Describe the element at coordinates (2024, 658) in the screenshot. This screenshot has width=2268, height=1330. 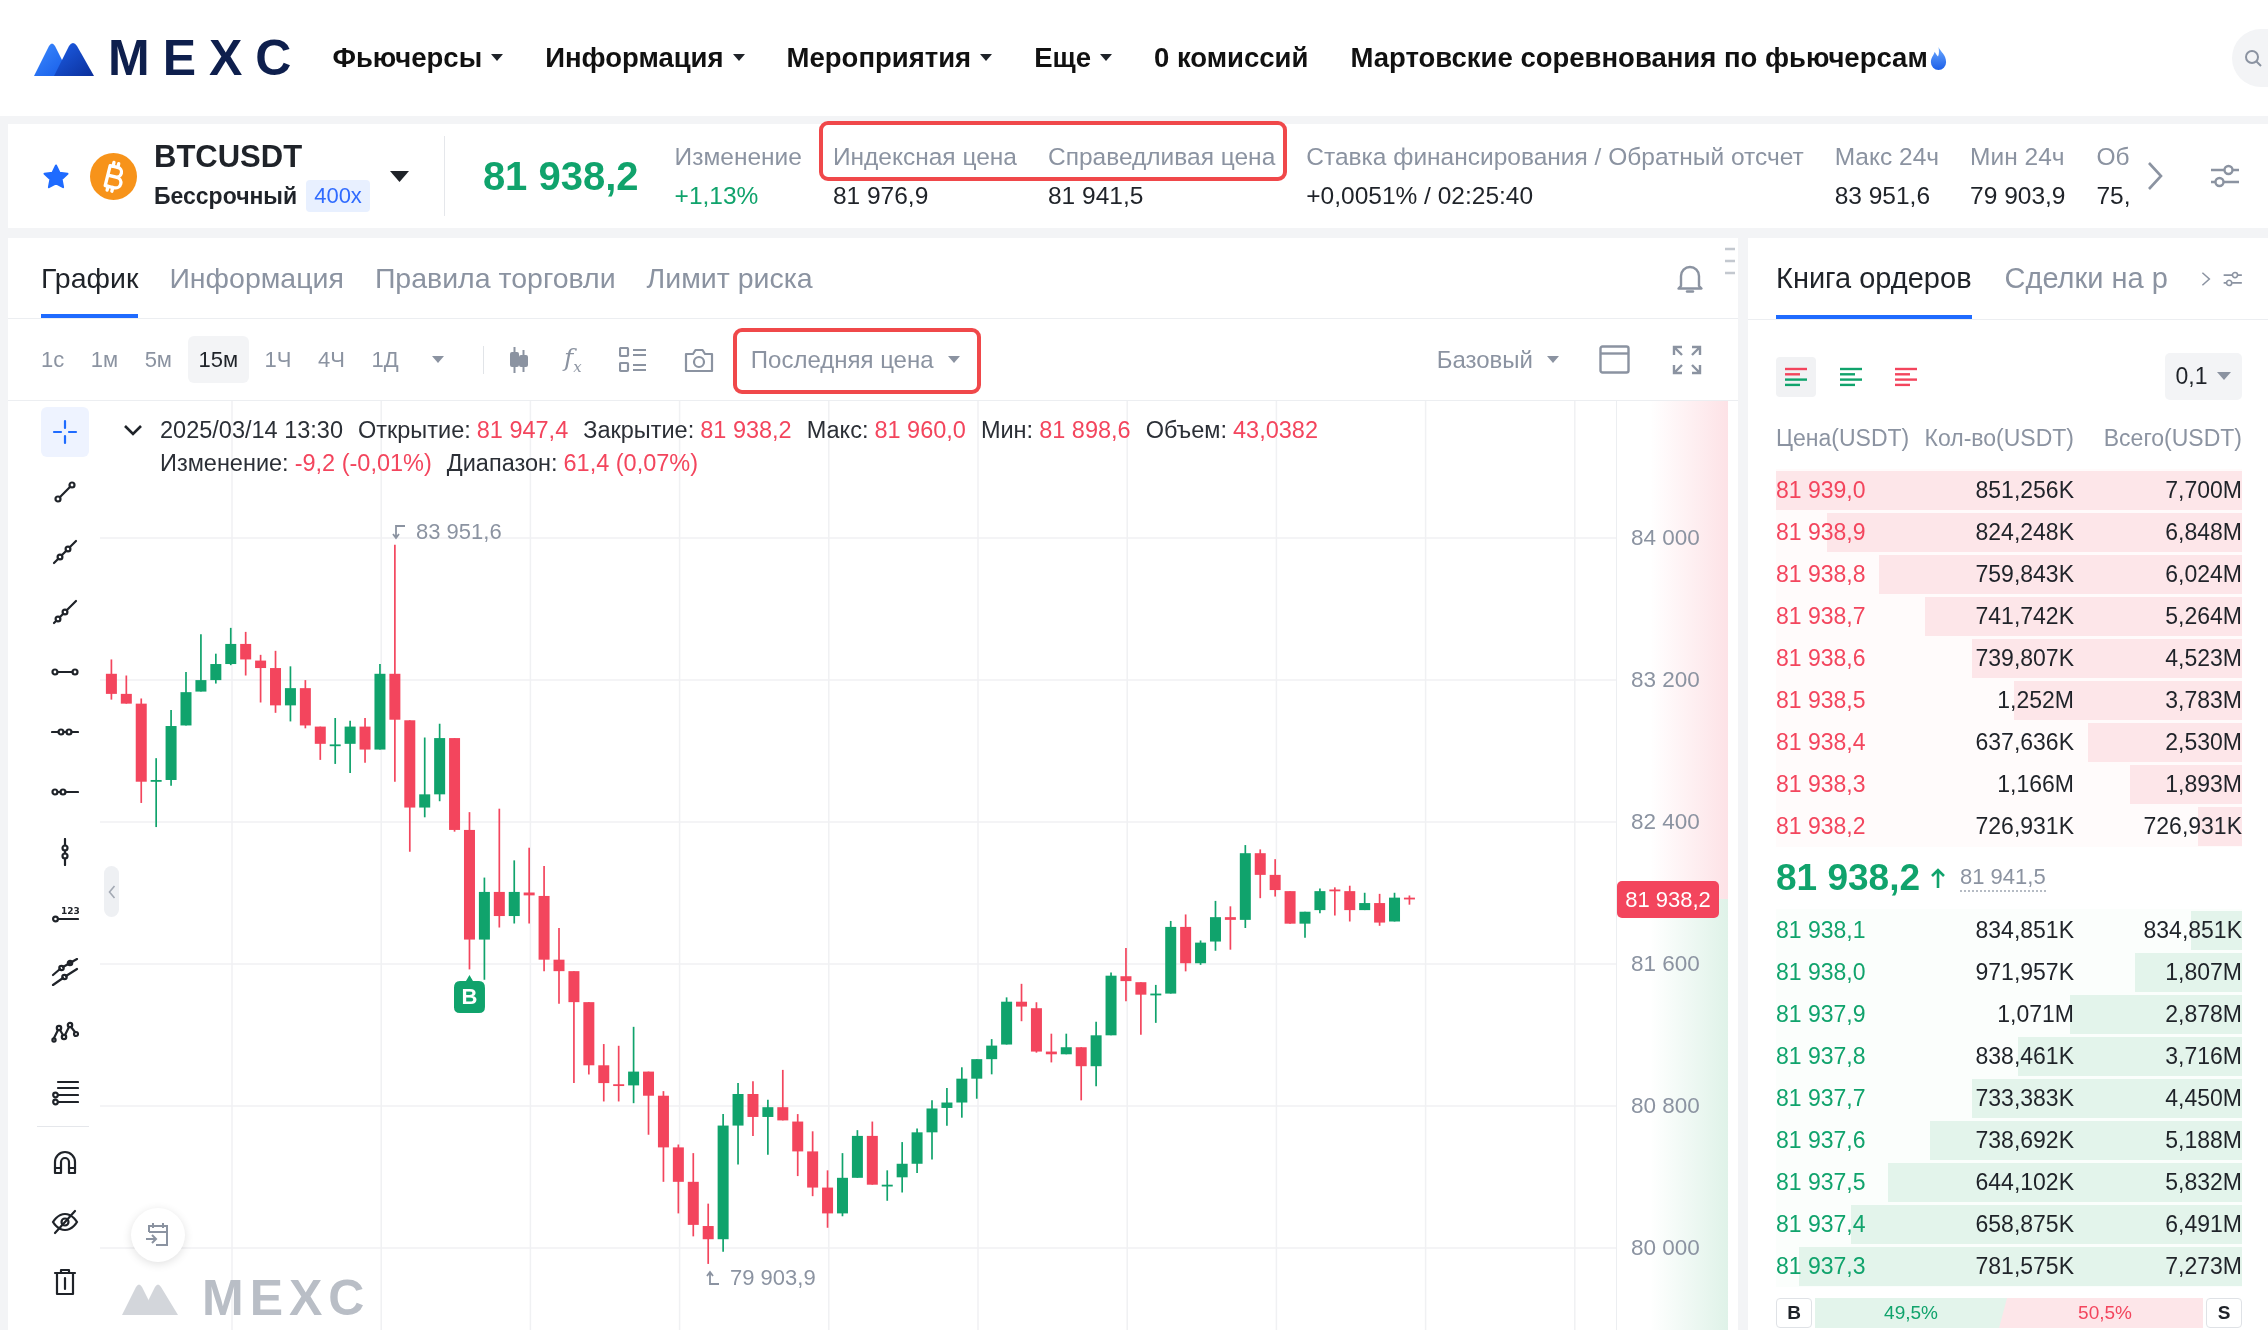
I see `ask-amount: 739,807K` at that location.